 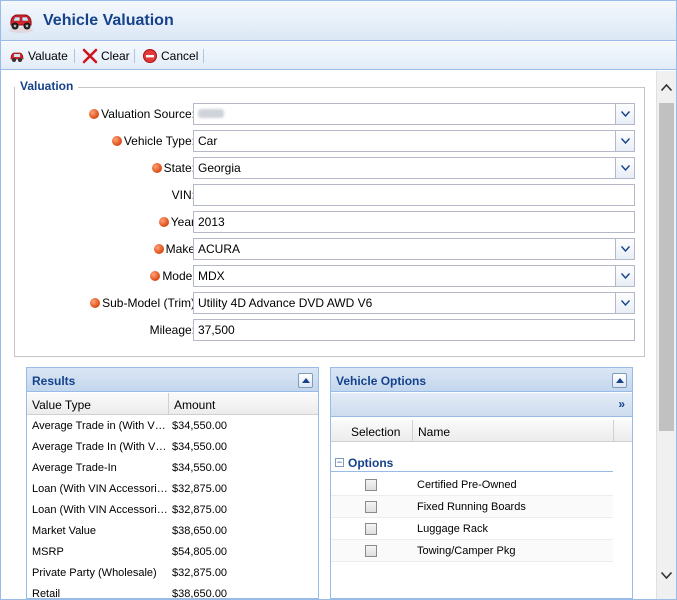 What do you see at coordinates (621, 404) in the screenshot?
I see `double-chevron-right-icon: »` at bounding box center [621, 404].